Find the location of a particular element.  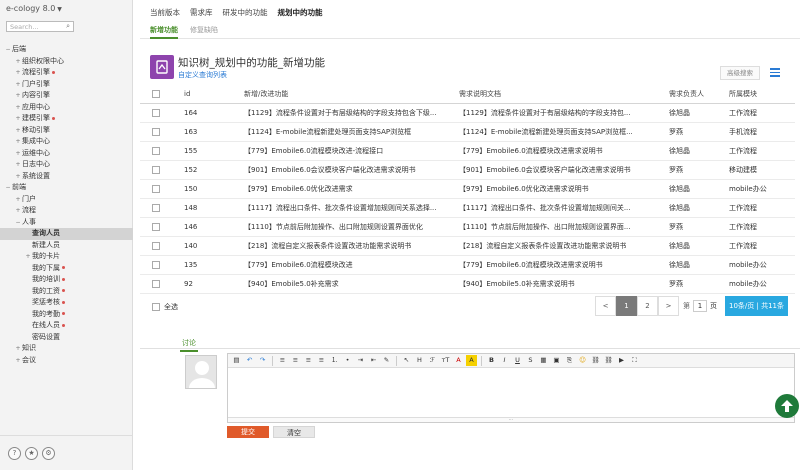

link-icon: ⛓ is located at coordinates (595, 360).